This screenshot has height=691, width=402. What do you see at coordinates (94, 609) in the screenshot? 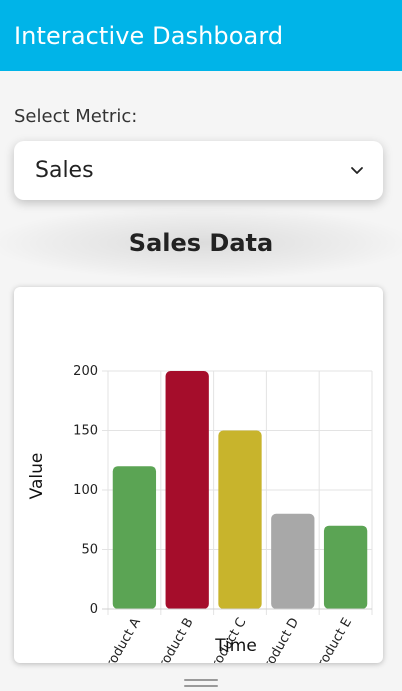
I see `y-tick-label: 0` at bounding box center [94, 609].